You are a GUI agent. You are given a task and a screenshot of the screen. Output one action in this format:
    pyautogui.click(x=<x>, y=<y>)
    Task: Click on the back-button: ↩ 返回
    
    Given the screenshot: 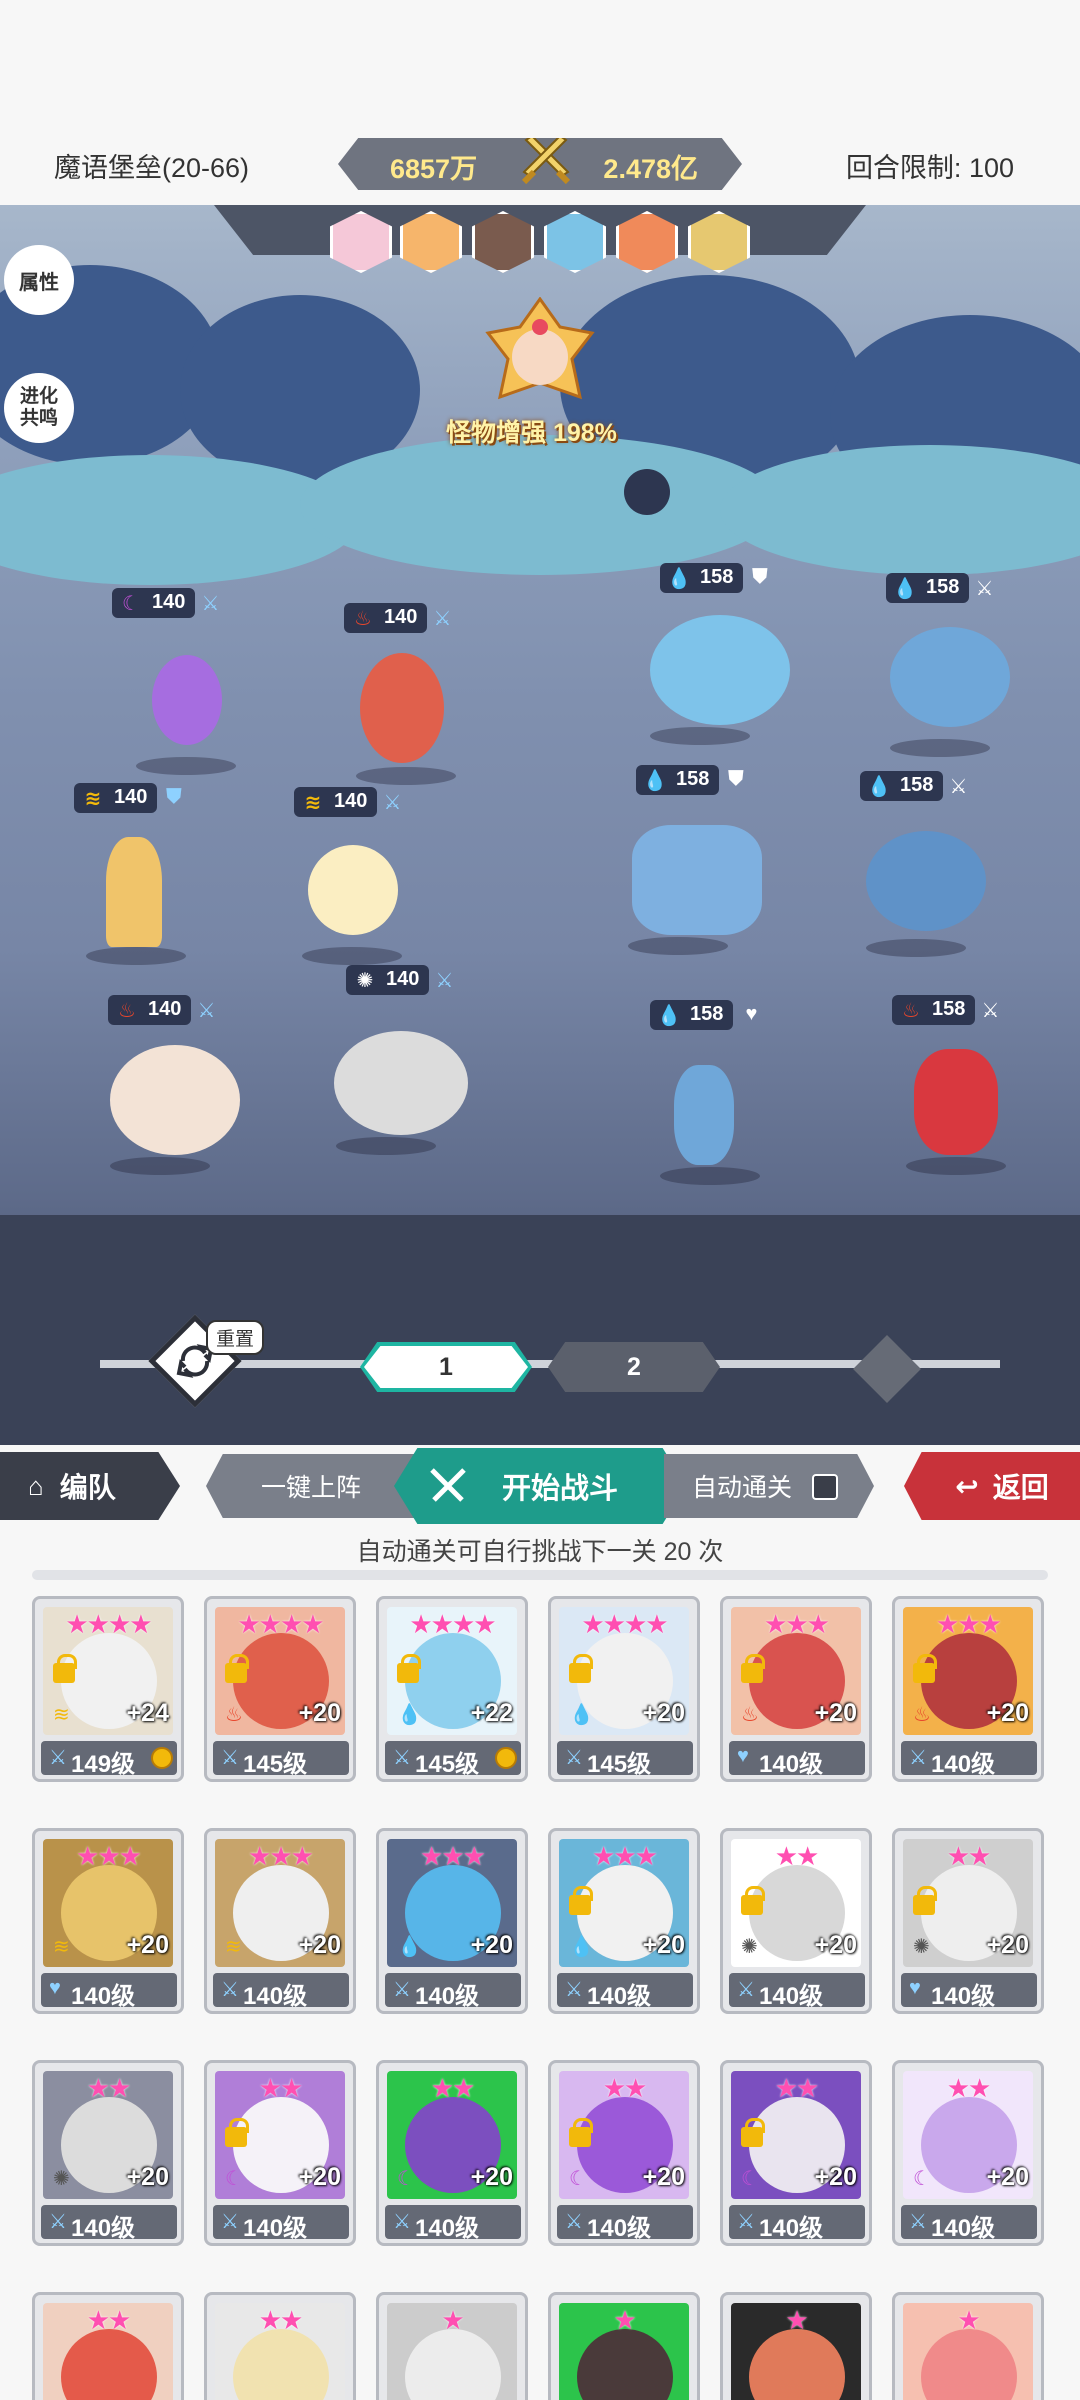 What is the action you would take?
    pyautogui.click(x=992, y=1486)
    